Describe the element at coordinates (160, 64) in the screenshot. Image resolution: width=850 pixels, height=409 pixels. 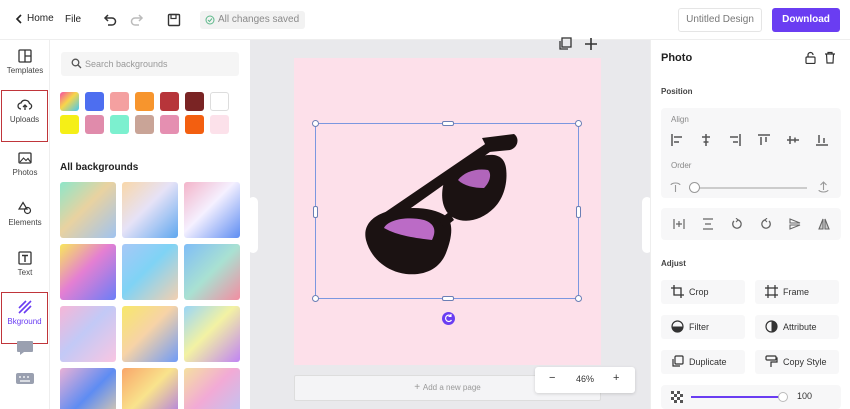
I see `search-input` at that location.